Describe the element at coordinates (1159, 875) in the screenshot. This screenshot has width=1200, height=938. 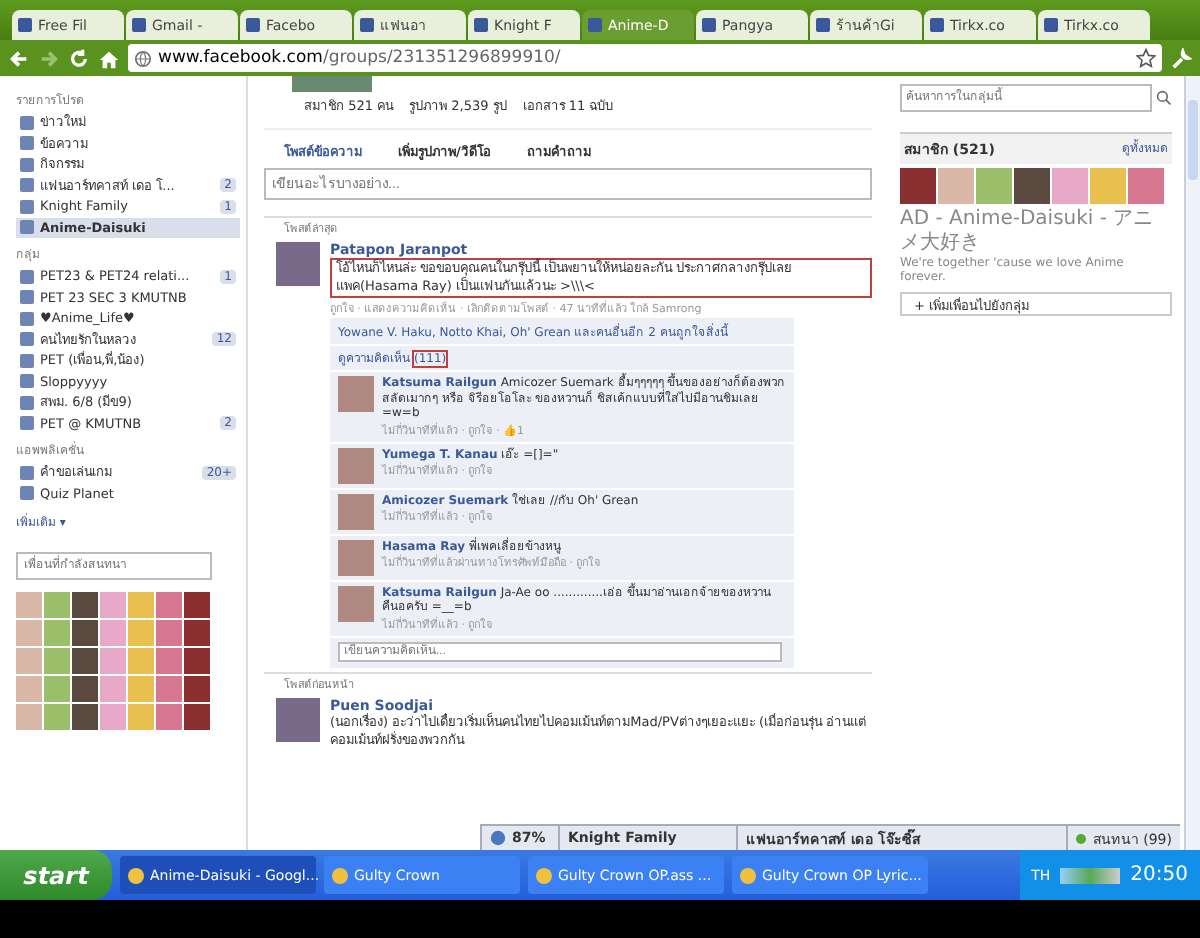
I see `clock: 20:50` at that location.